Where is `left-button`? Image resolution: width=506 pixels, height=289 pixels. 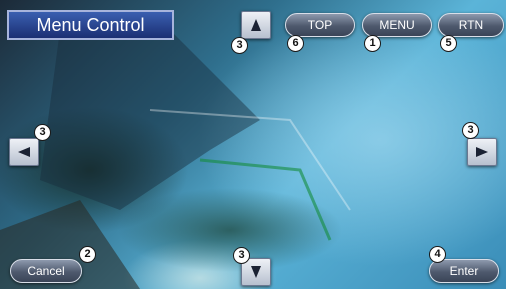 left-button is located at coordinates (24, 152).